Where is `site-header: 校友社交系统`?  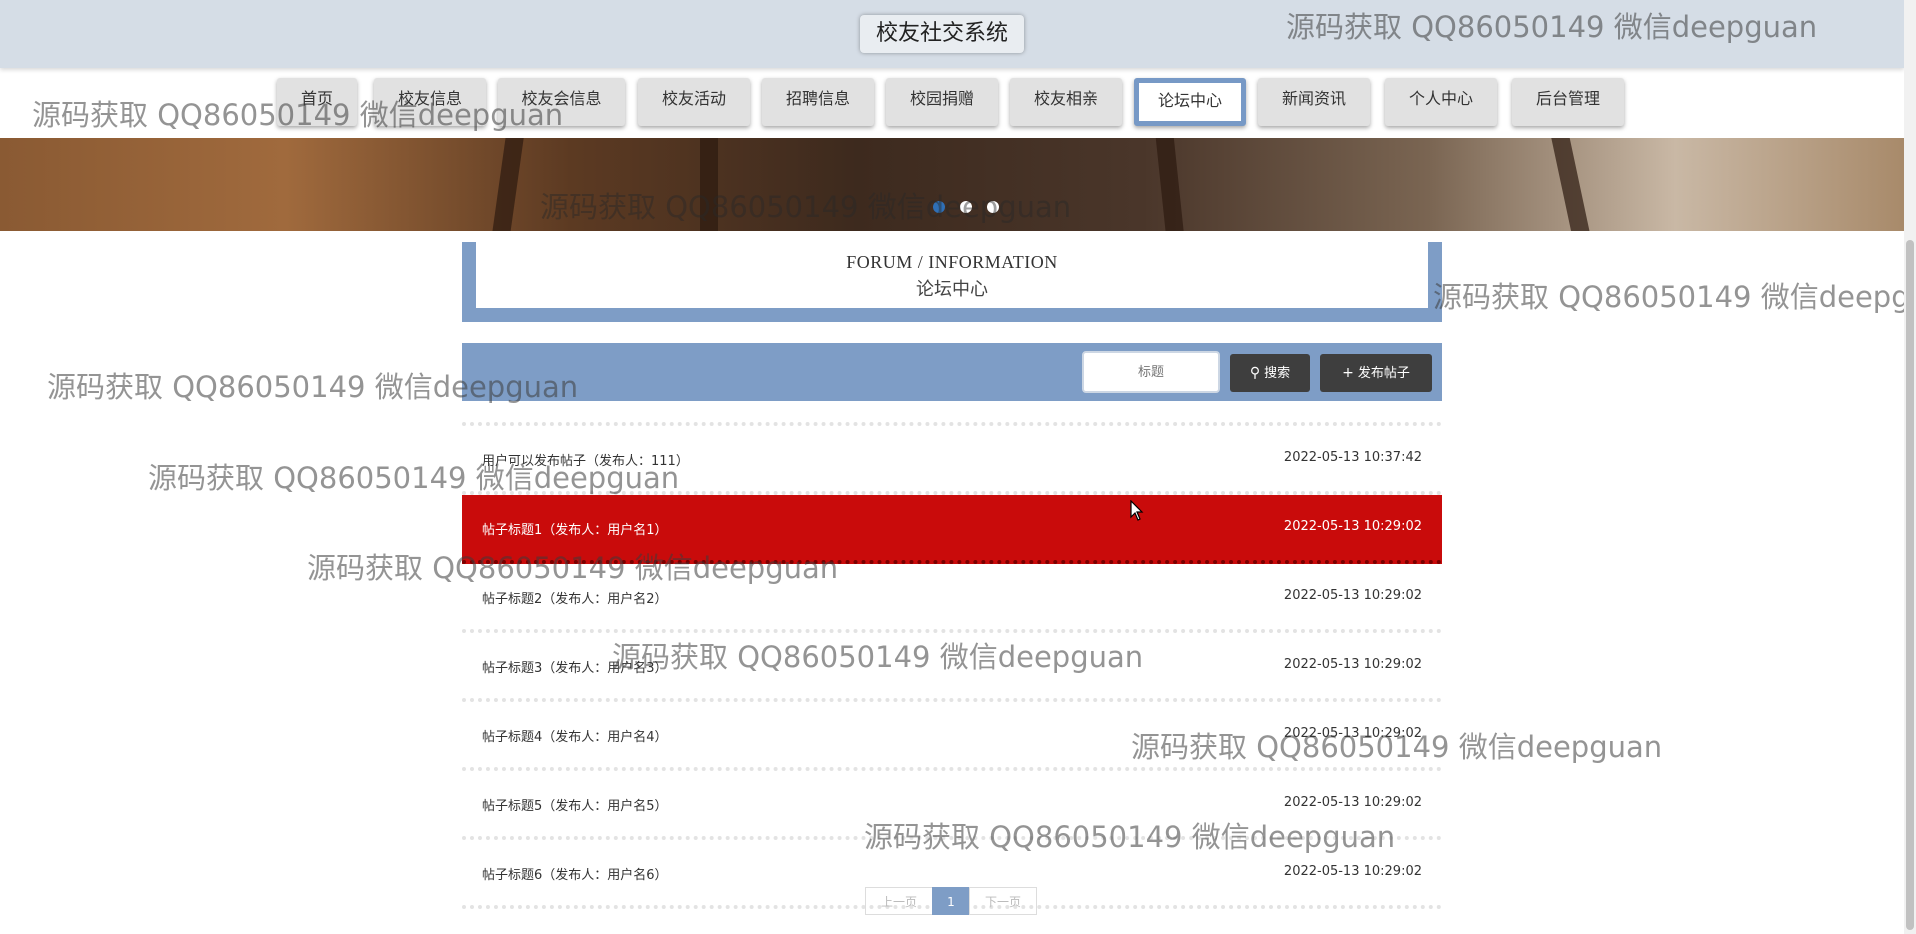
site-header: 校友社交系统 is located at coordinates (952, 34).